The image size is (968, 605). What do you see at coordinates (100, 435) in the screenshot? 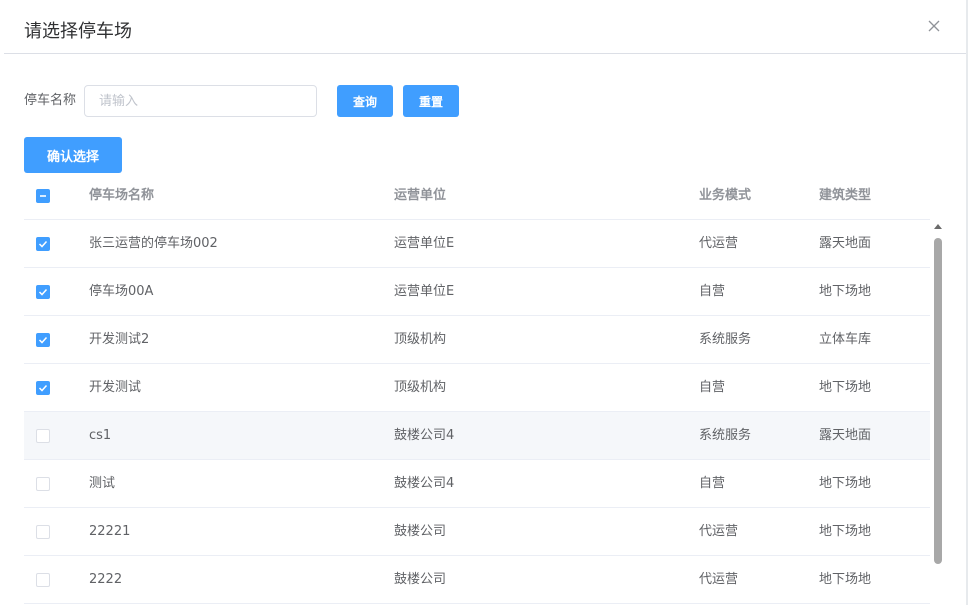
I see `cell-name: cs1` at bounding box center [100, 435].